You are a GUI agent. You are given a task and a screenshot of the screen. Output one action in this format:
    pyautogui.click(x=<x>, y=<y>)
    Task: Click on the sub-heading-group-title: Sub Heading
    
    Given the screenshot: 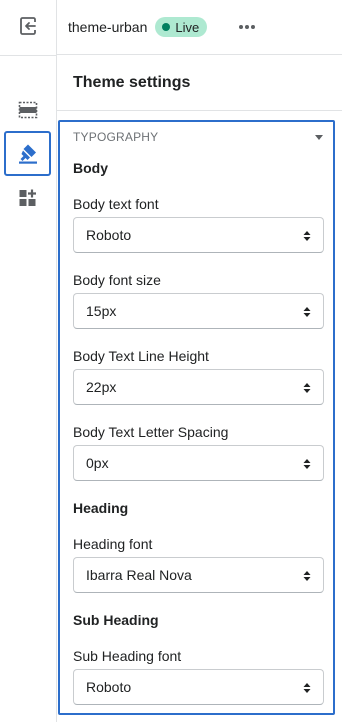 What is the action you would take?
    pyautogui.click(x=116, y=620)
    